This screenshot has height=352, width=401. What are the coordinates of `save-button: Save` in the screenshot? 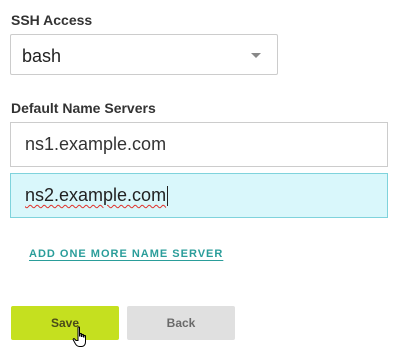 It's located at (65, 323).